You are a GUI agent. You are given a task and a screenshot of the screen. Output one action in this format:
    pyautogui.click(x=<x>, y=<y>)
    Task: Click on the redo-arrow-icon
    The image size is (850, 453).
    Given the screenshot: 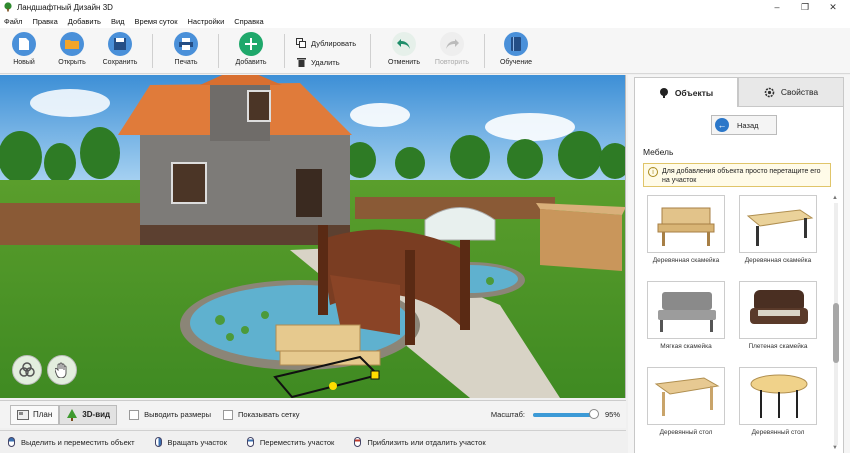 What is the action you would take?
    pyautogui.click(x=452, y=44)
    